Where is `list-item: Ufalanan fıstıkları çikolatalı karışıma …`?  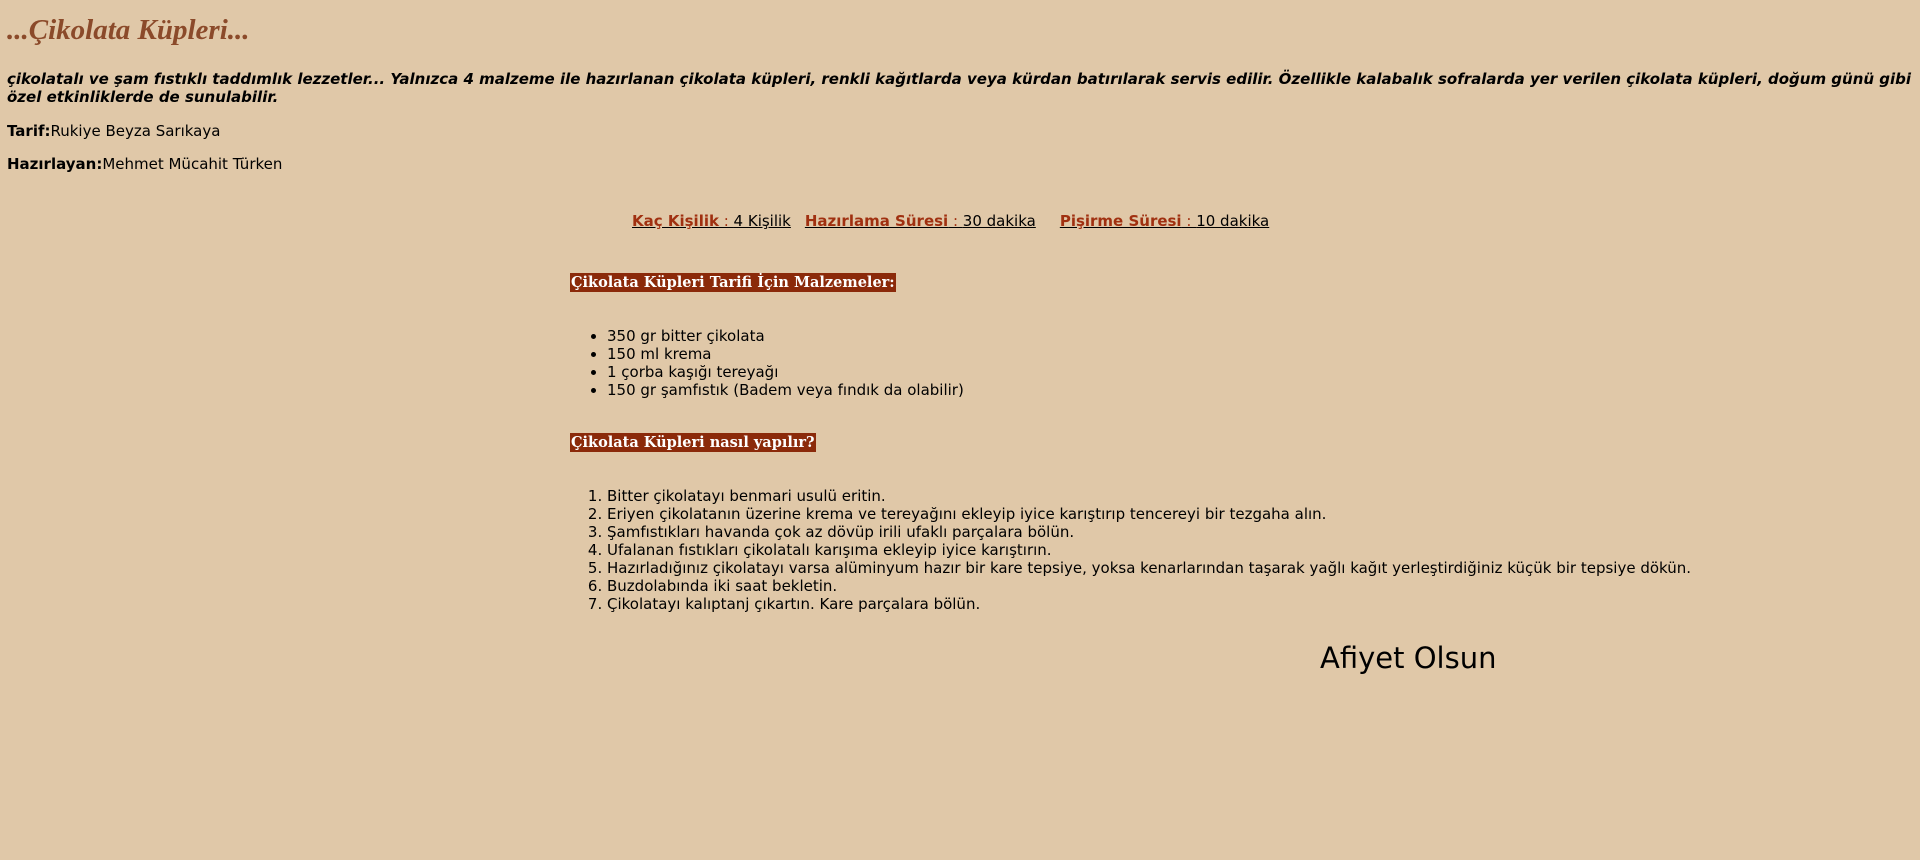
list-item: Ufalanan fıstıkları çikolatalı karışıma … is located at coordinates (1149, 550).